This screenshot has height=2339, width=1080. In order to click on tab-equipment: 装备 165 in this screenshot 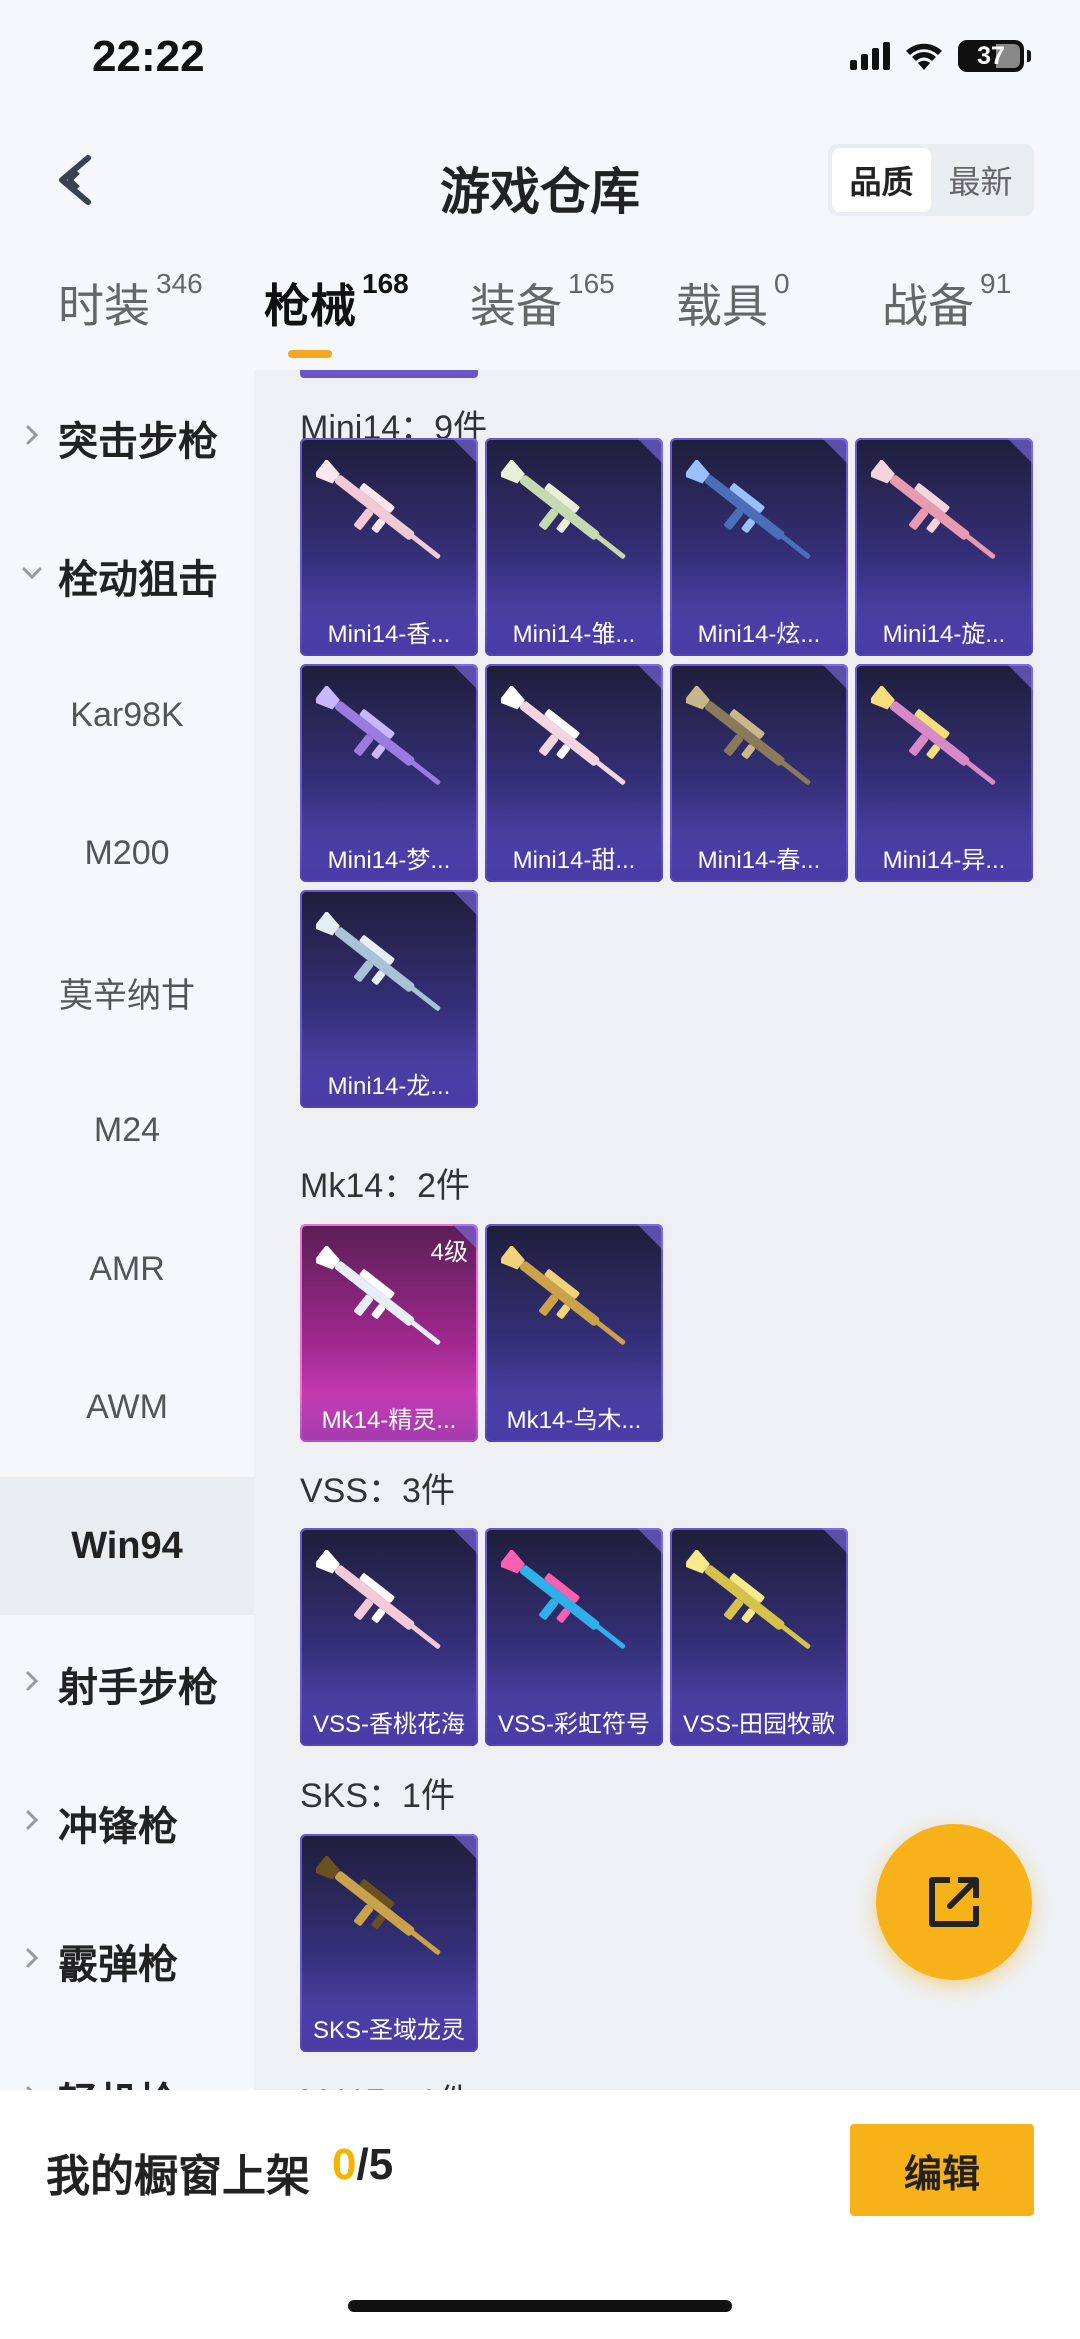, I will do `click(542, 302)`.